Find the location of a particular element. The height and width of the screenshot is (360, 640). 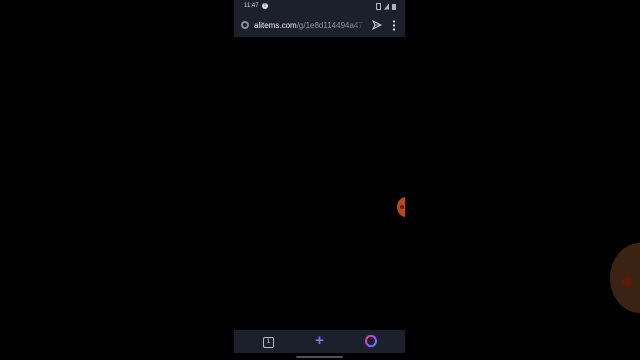

send-icon is located at coordinates (377, 25).